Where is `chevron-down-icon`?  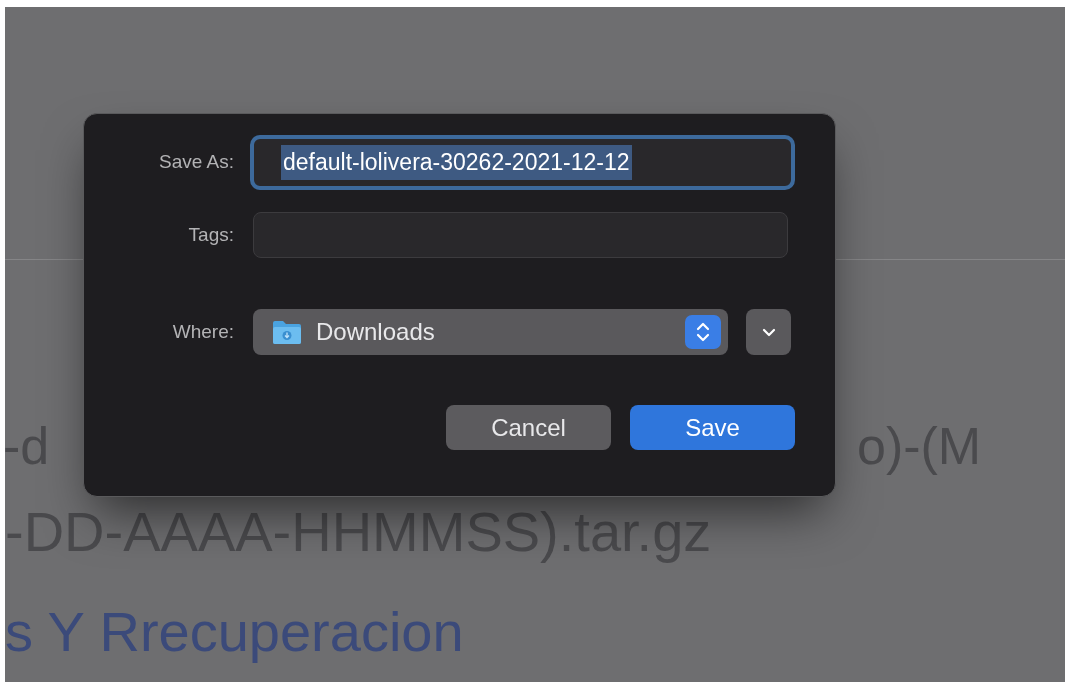 chevron-down-icon is located at coordinates (768, 332).